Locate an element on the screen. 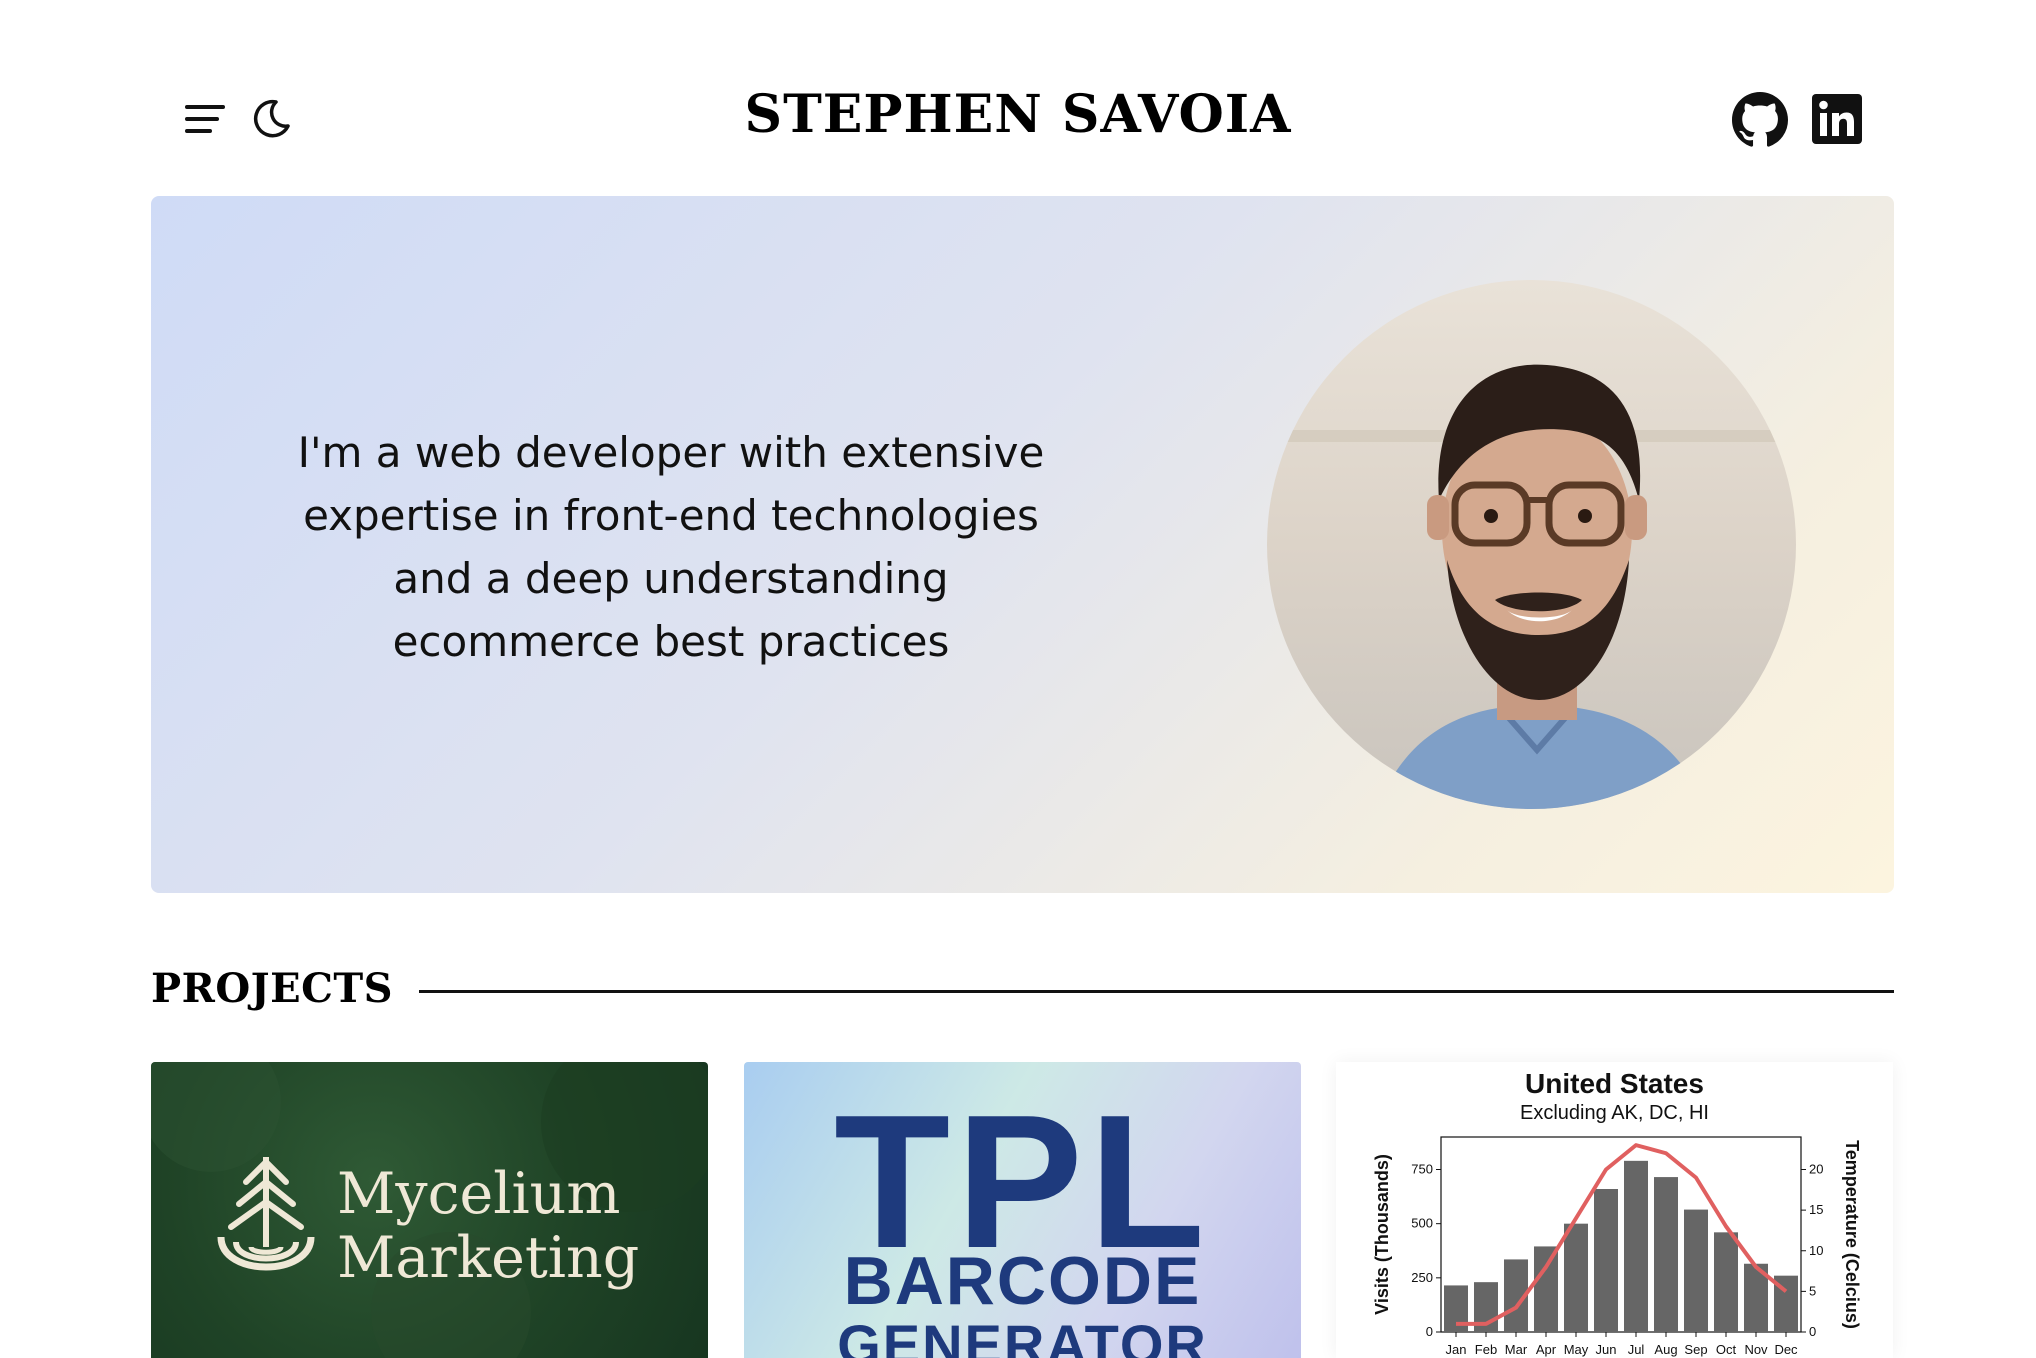 This screenshot has height=1358, width=2036. logo-line: Mycelium is located at coordinates (479, 1194).